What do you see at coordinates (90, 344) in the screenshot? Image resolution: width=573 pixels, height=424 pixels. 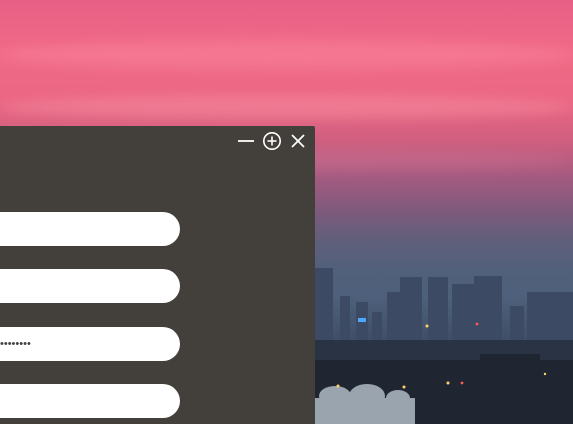 I see `password-field: ••••••••` at bounding box center [90, 344].